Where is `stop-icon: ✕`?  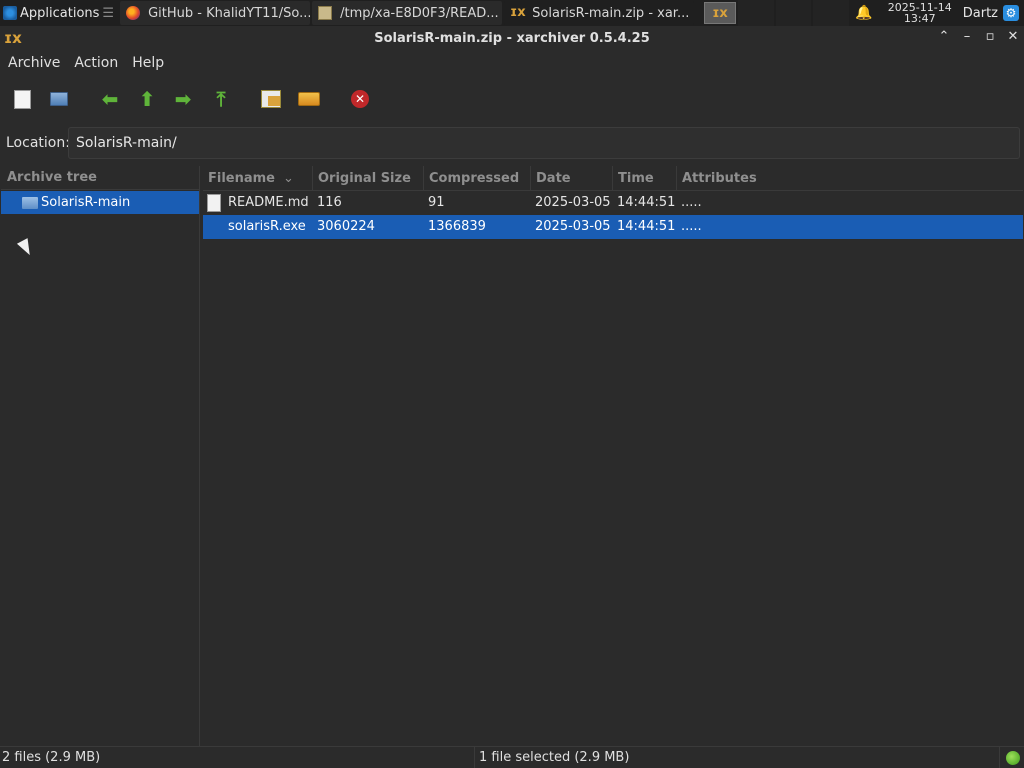 stop-icon: ✕ is located at coordinates (360, 99).